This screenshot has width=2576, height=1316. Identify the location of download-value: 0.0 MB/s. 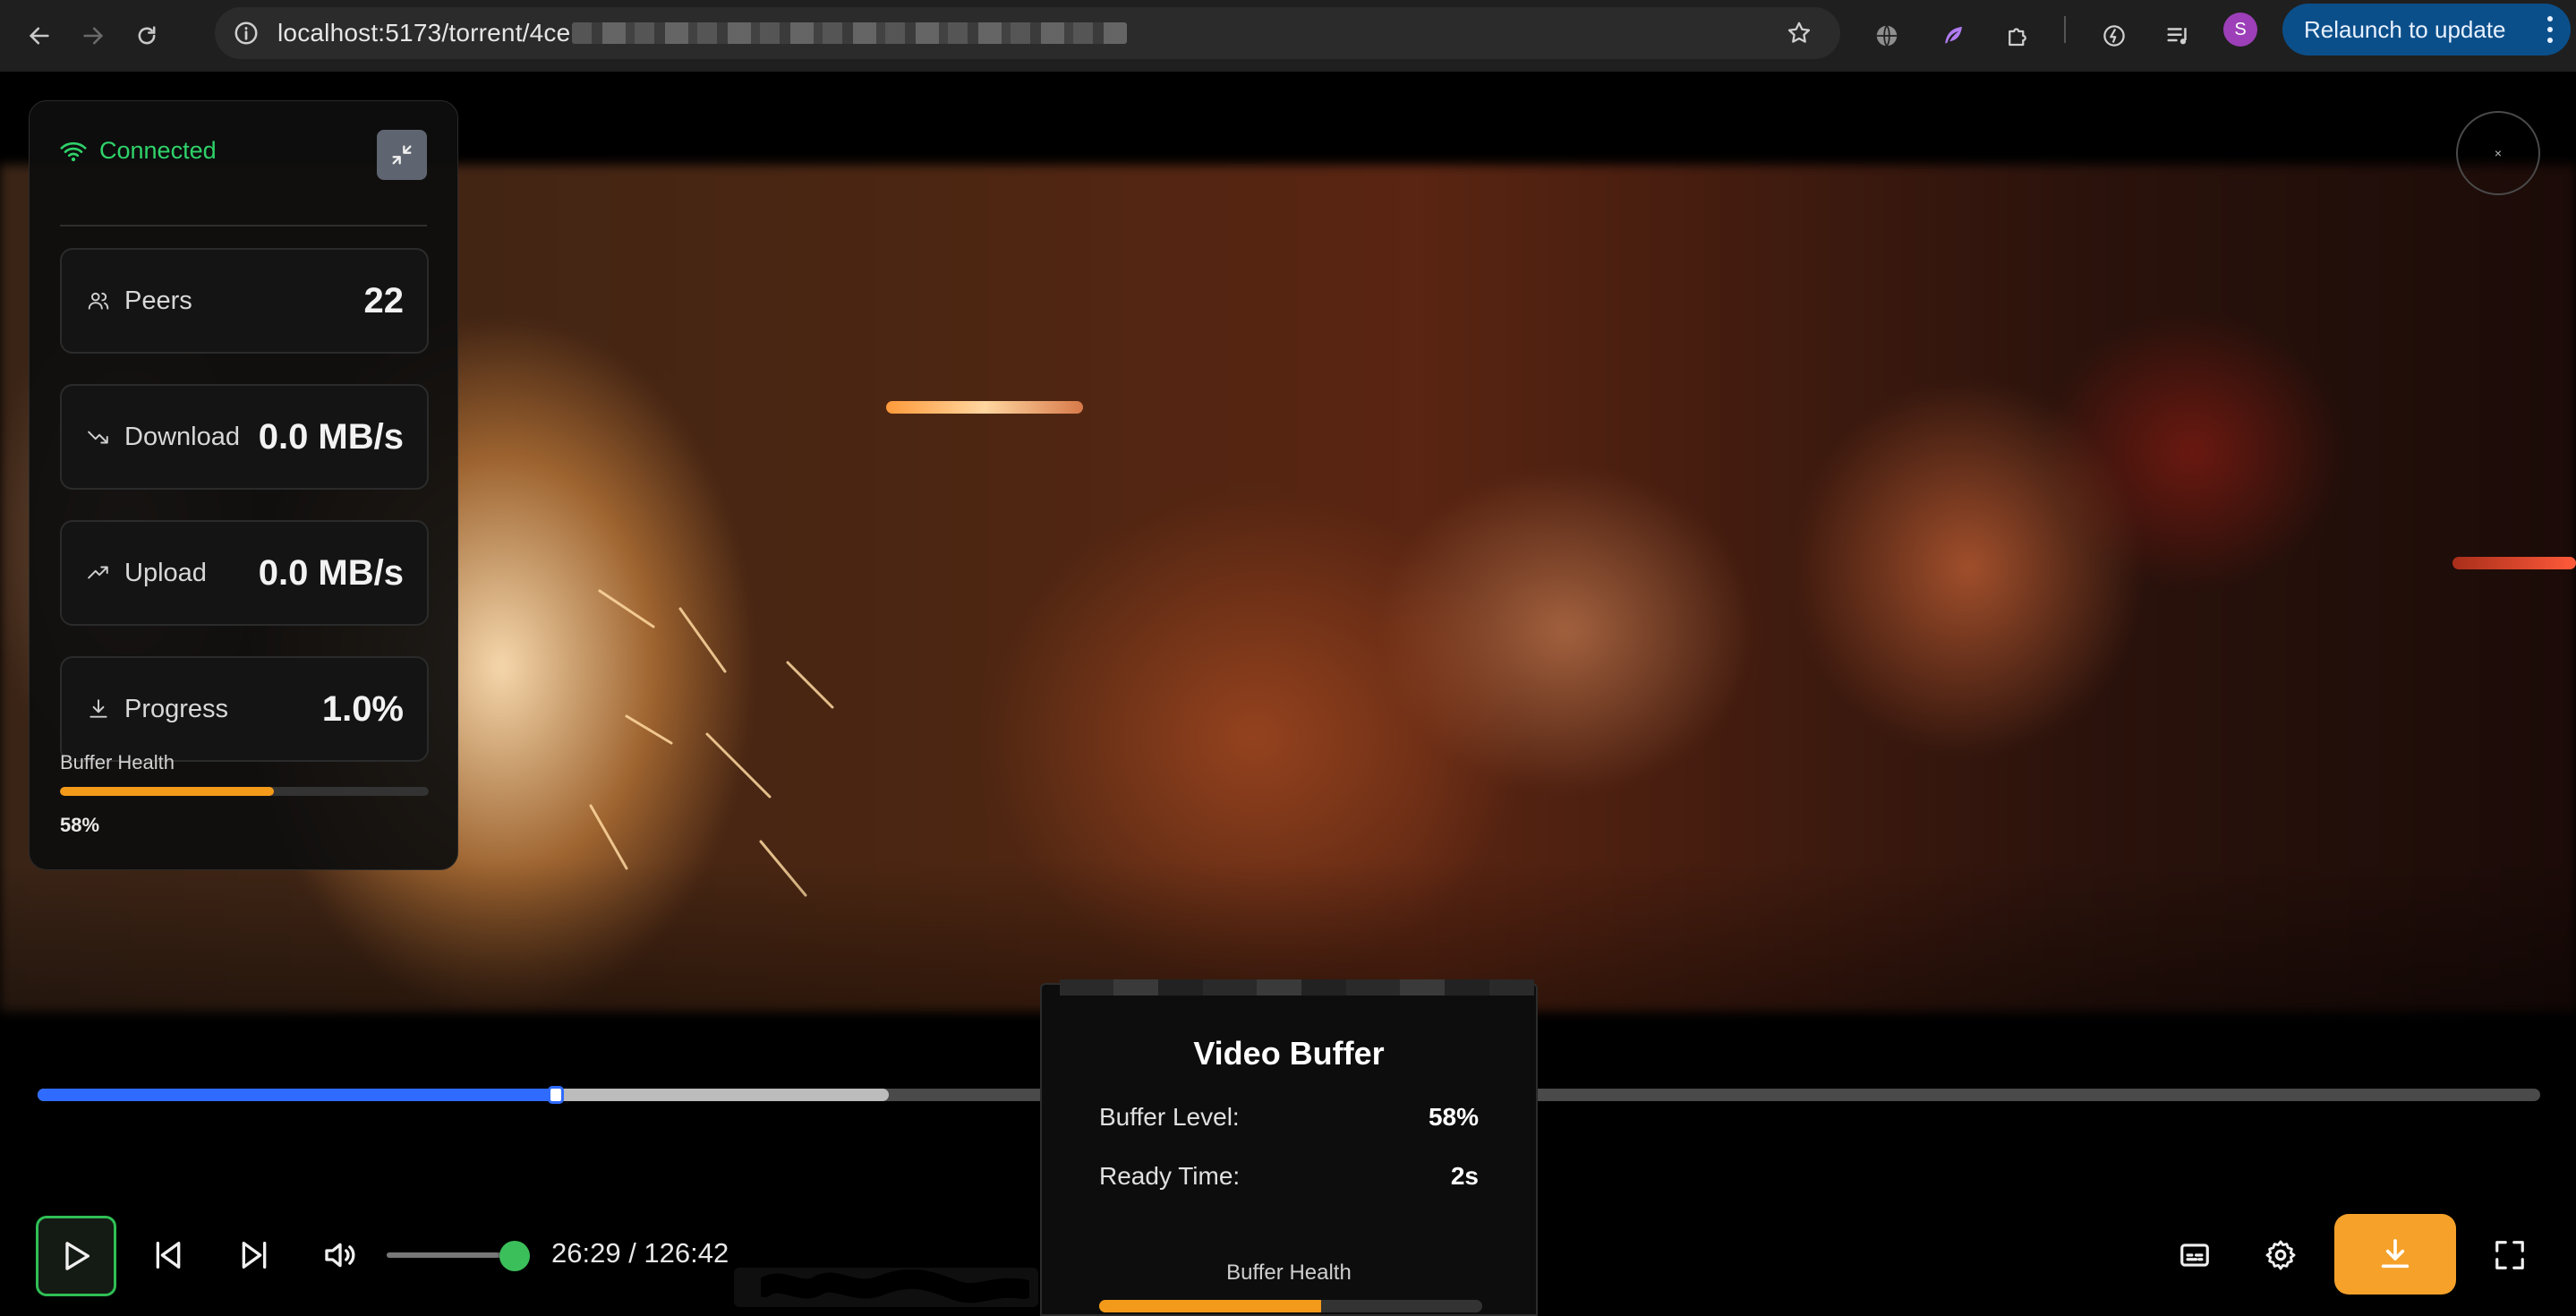
(331, 436).